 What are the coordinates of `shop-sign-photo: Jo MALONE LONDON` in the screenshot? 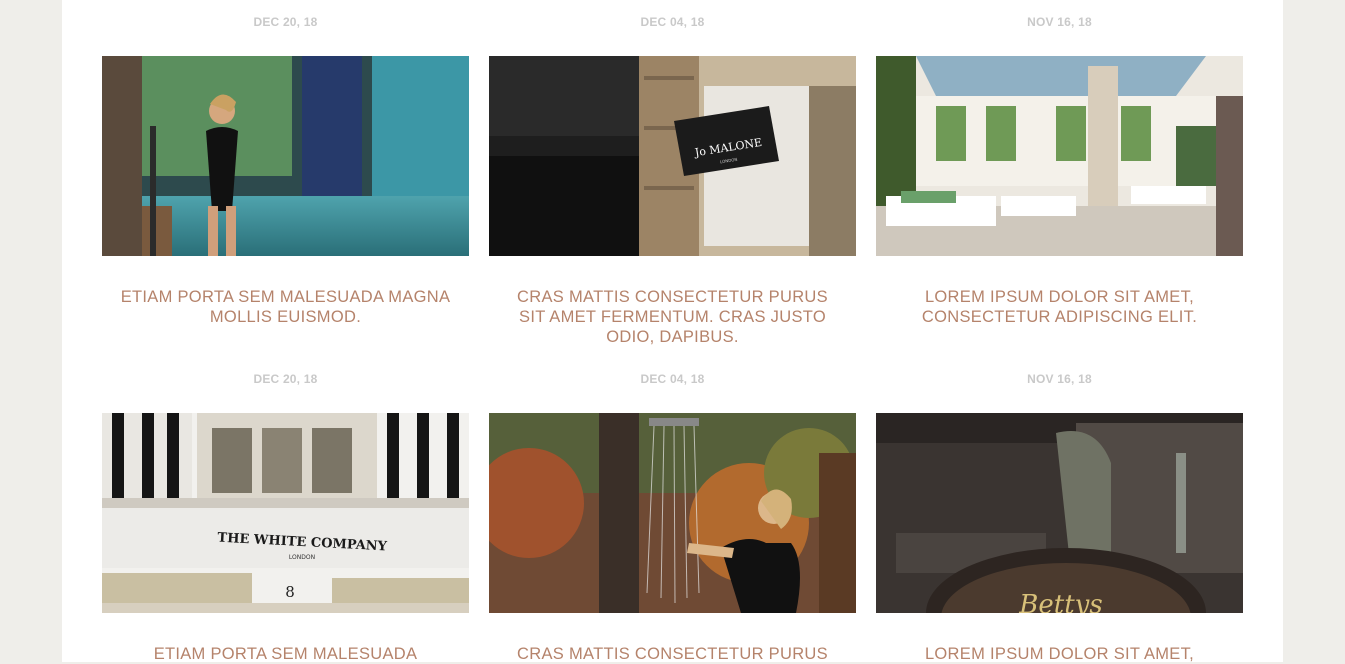 It's located at (672, 156).